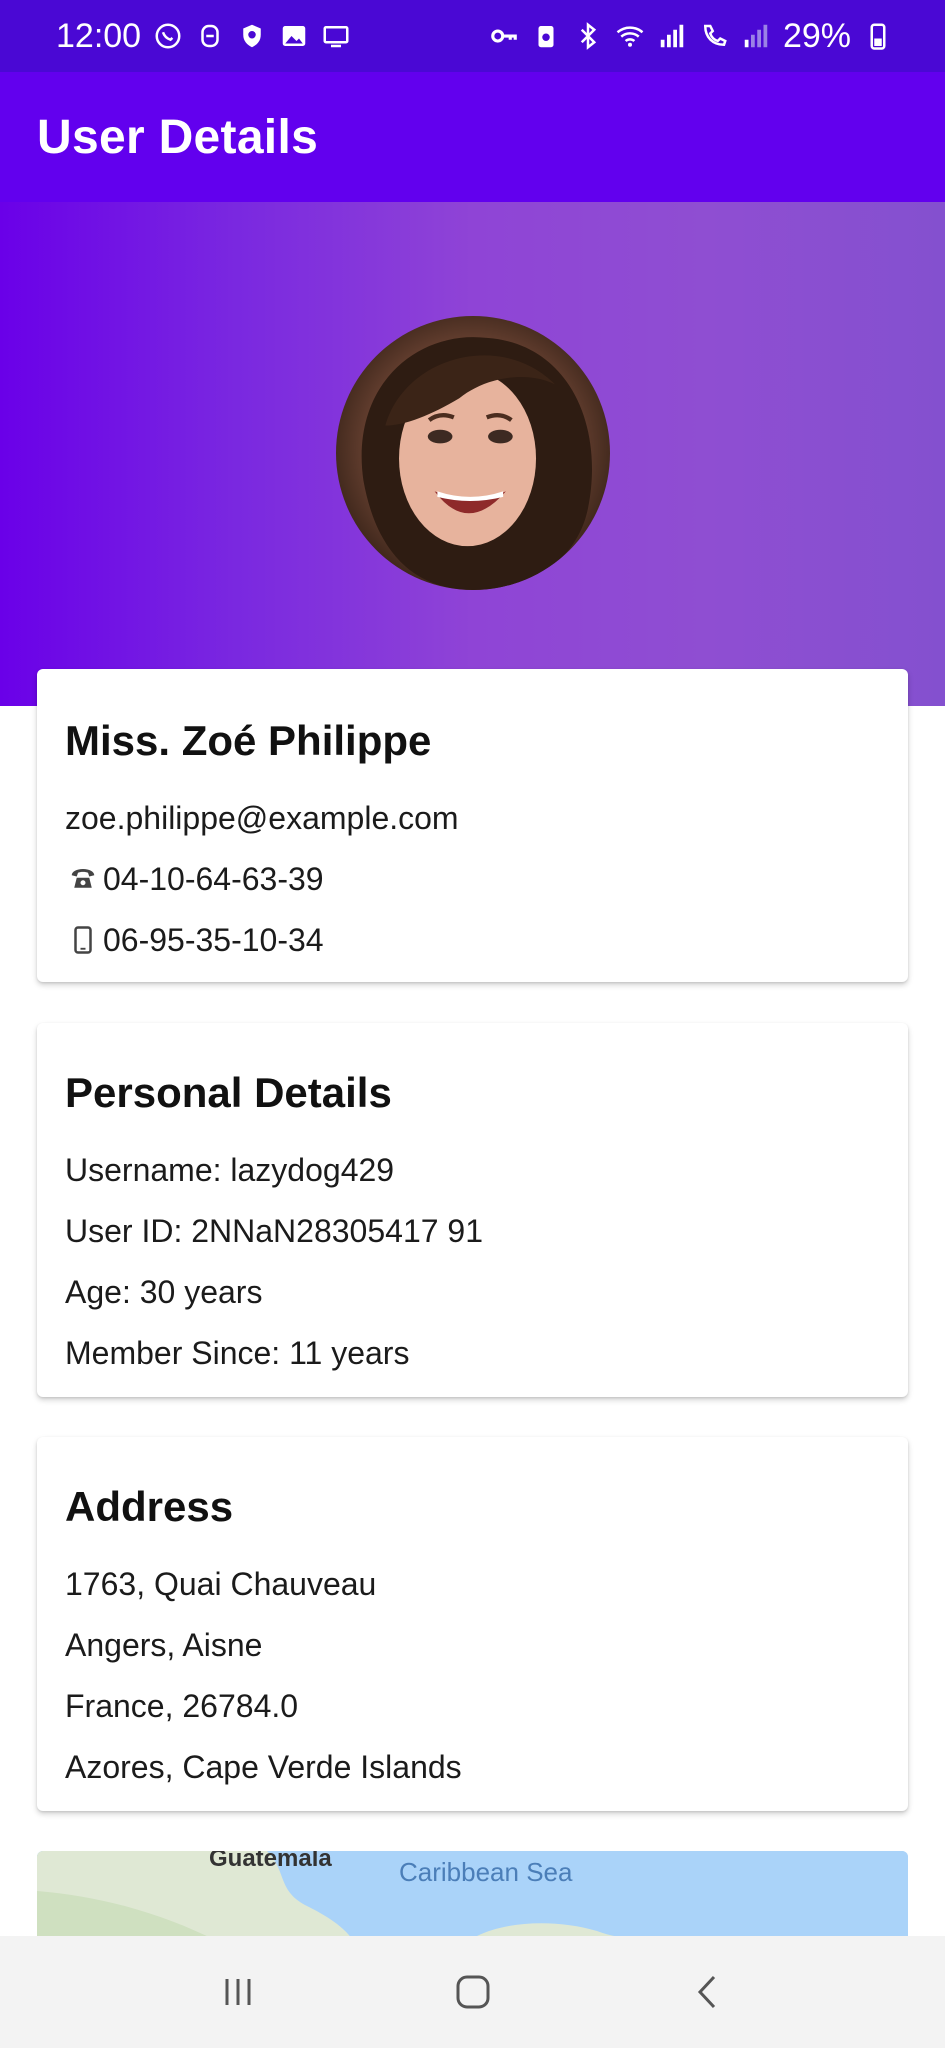  Describe the element at coordinates (473, 453) in the screenshot. I see `avatar` at that location.